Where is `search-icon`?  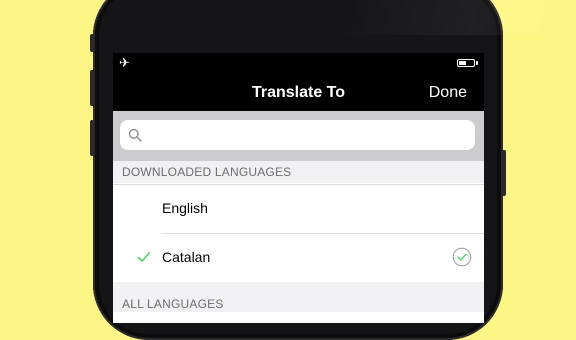 search-icon is located at coordinates (135, 135).